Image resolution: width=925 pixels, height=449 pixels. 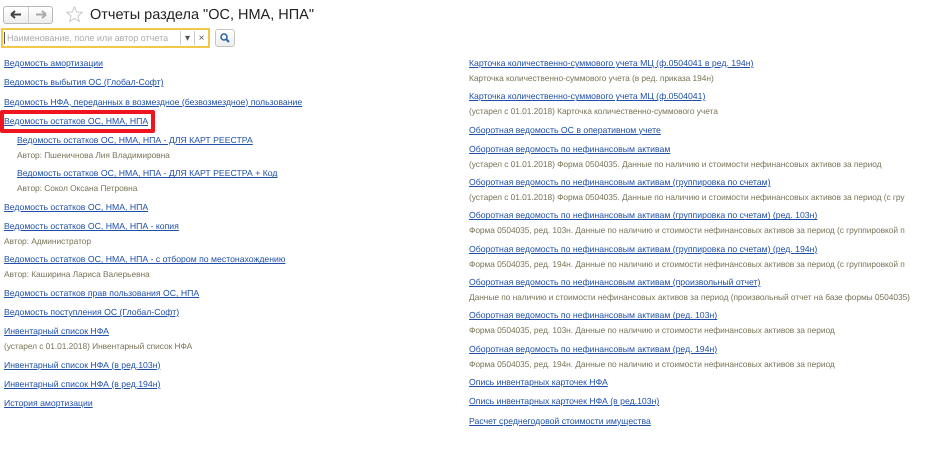 What do you see at coordinates (56, 331) in the screenshot?
I see `report-link: Инвентарный список НФА` at bounding box center [56, 331].